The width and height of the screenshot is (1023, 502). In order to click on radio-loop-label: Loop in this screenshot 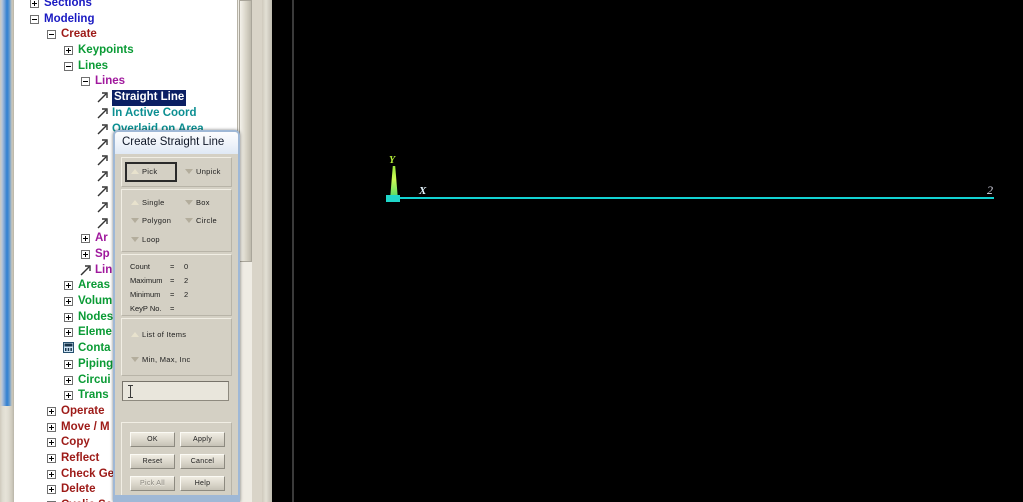, I will do `click(151, 239)`.